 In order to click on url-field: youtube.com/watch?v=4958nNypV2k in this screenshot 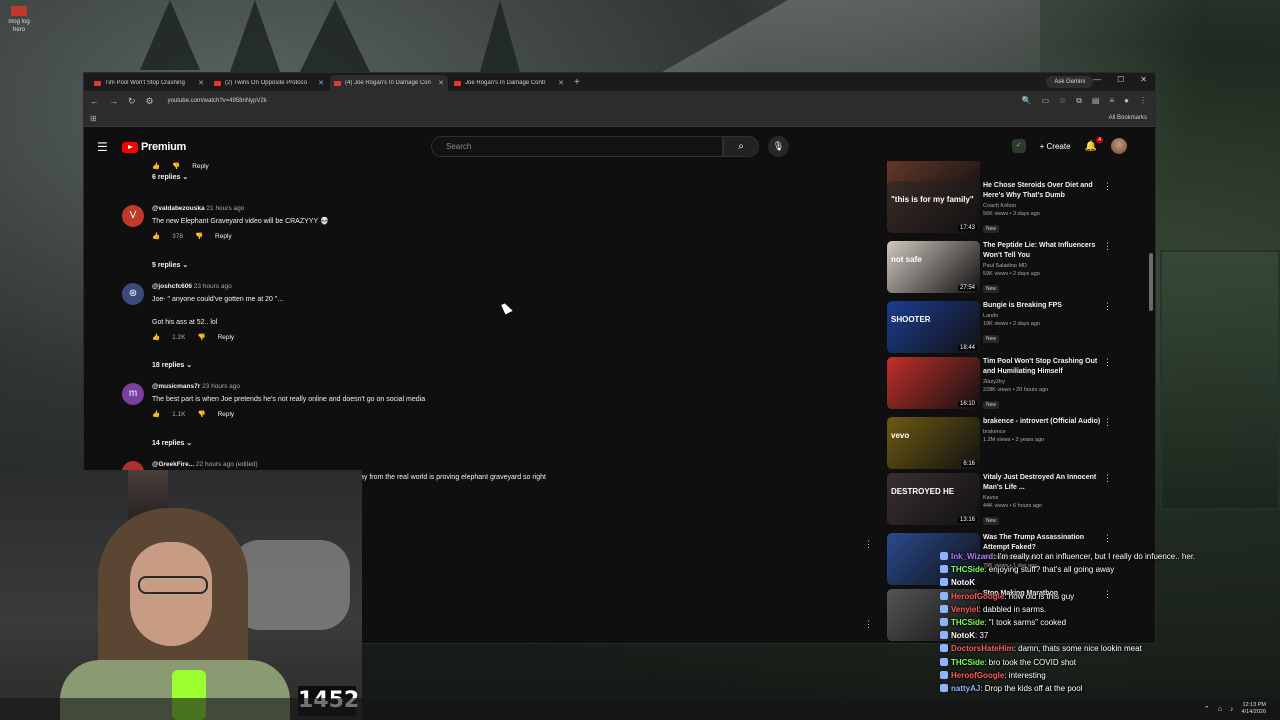, I will do `click(217, 101)`.